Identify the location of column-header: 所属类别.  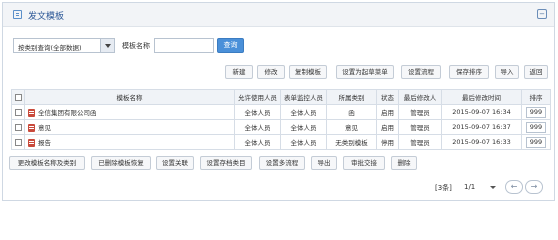
(351, 97).